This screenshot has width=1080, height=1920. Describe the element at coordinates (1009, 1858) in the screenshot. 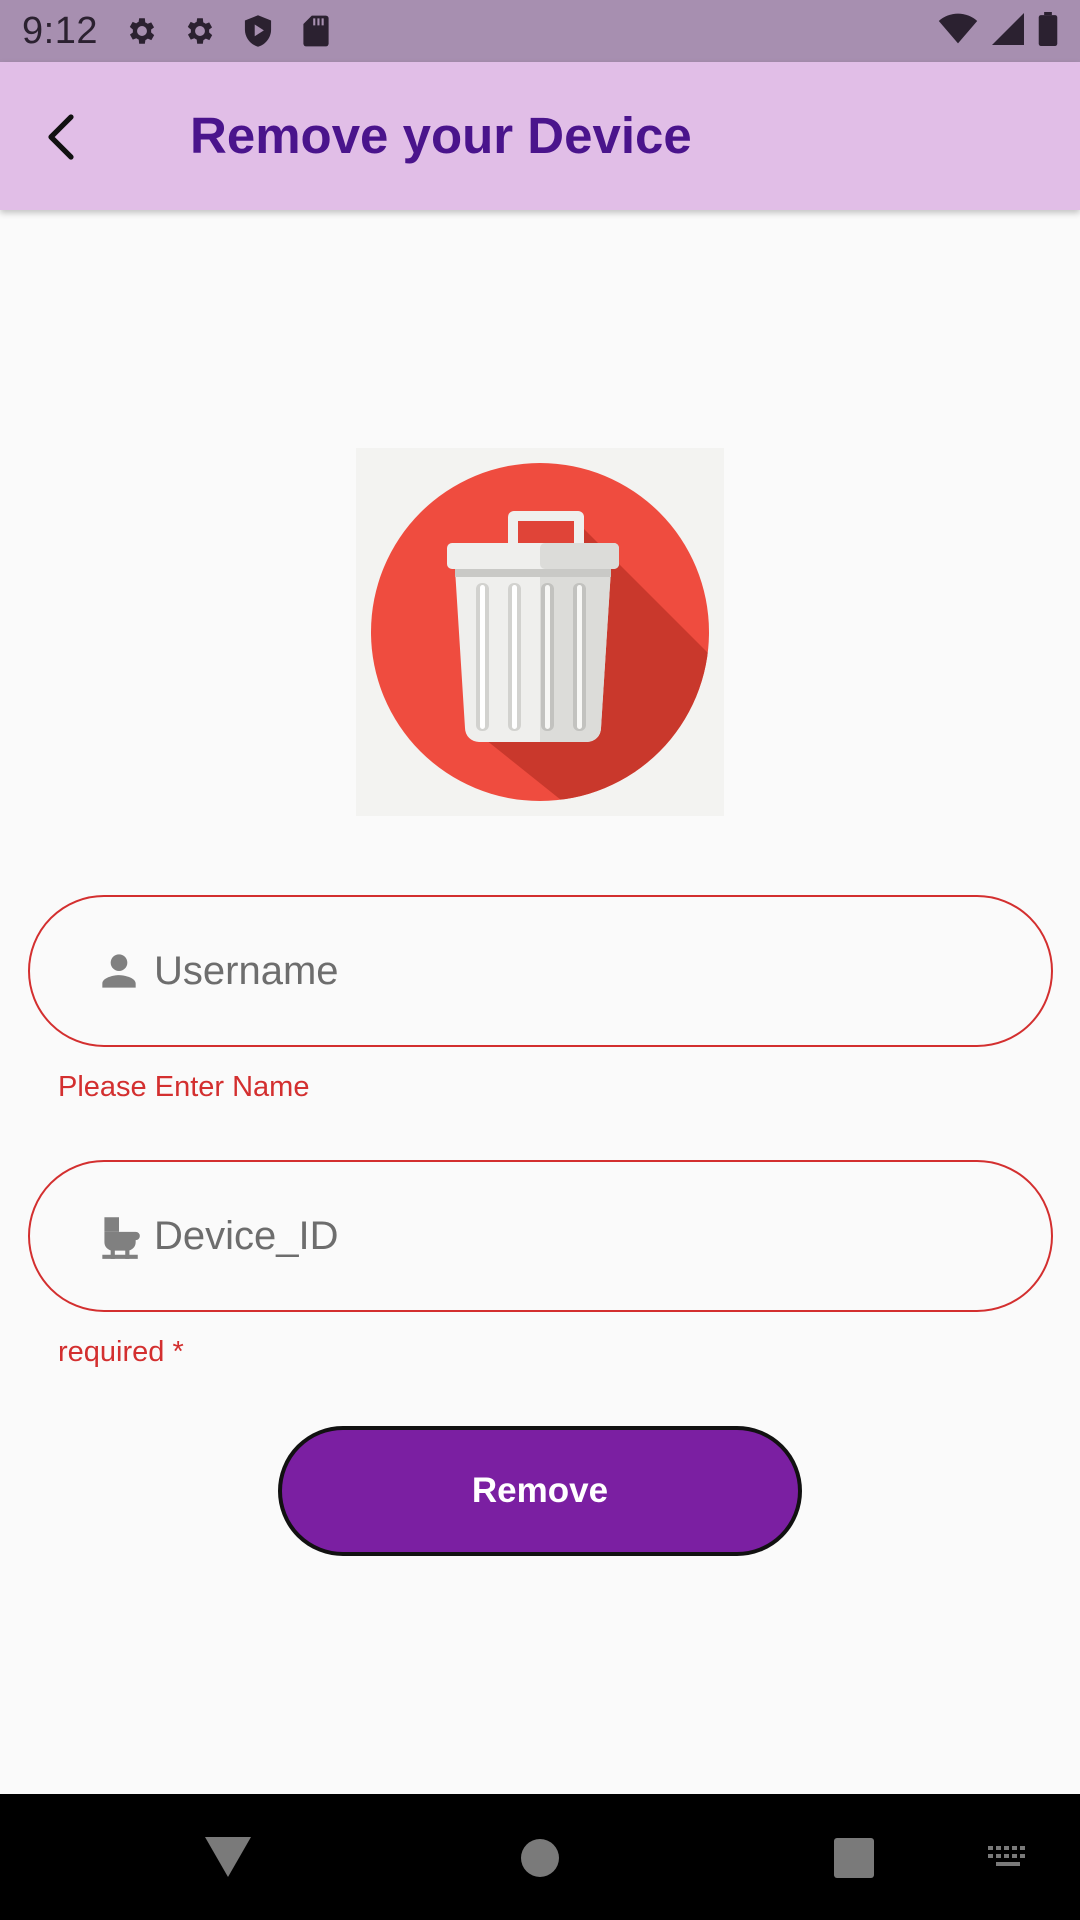

I see `keyboard-icon` at that location.